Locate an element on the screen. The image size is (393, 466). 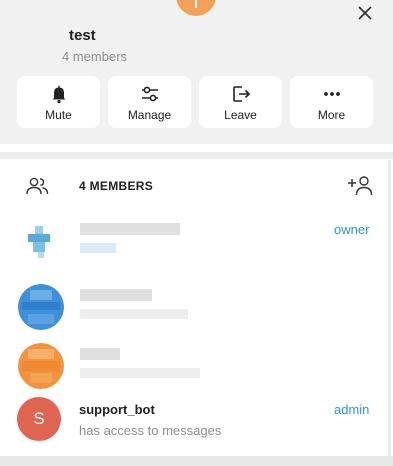
group-member-count: 4 members is located at coordinates (95, 56).